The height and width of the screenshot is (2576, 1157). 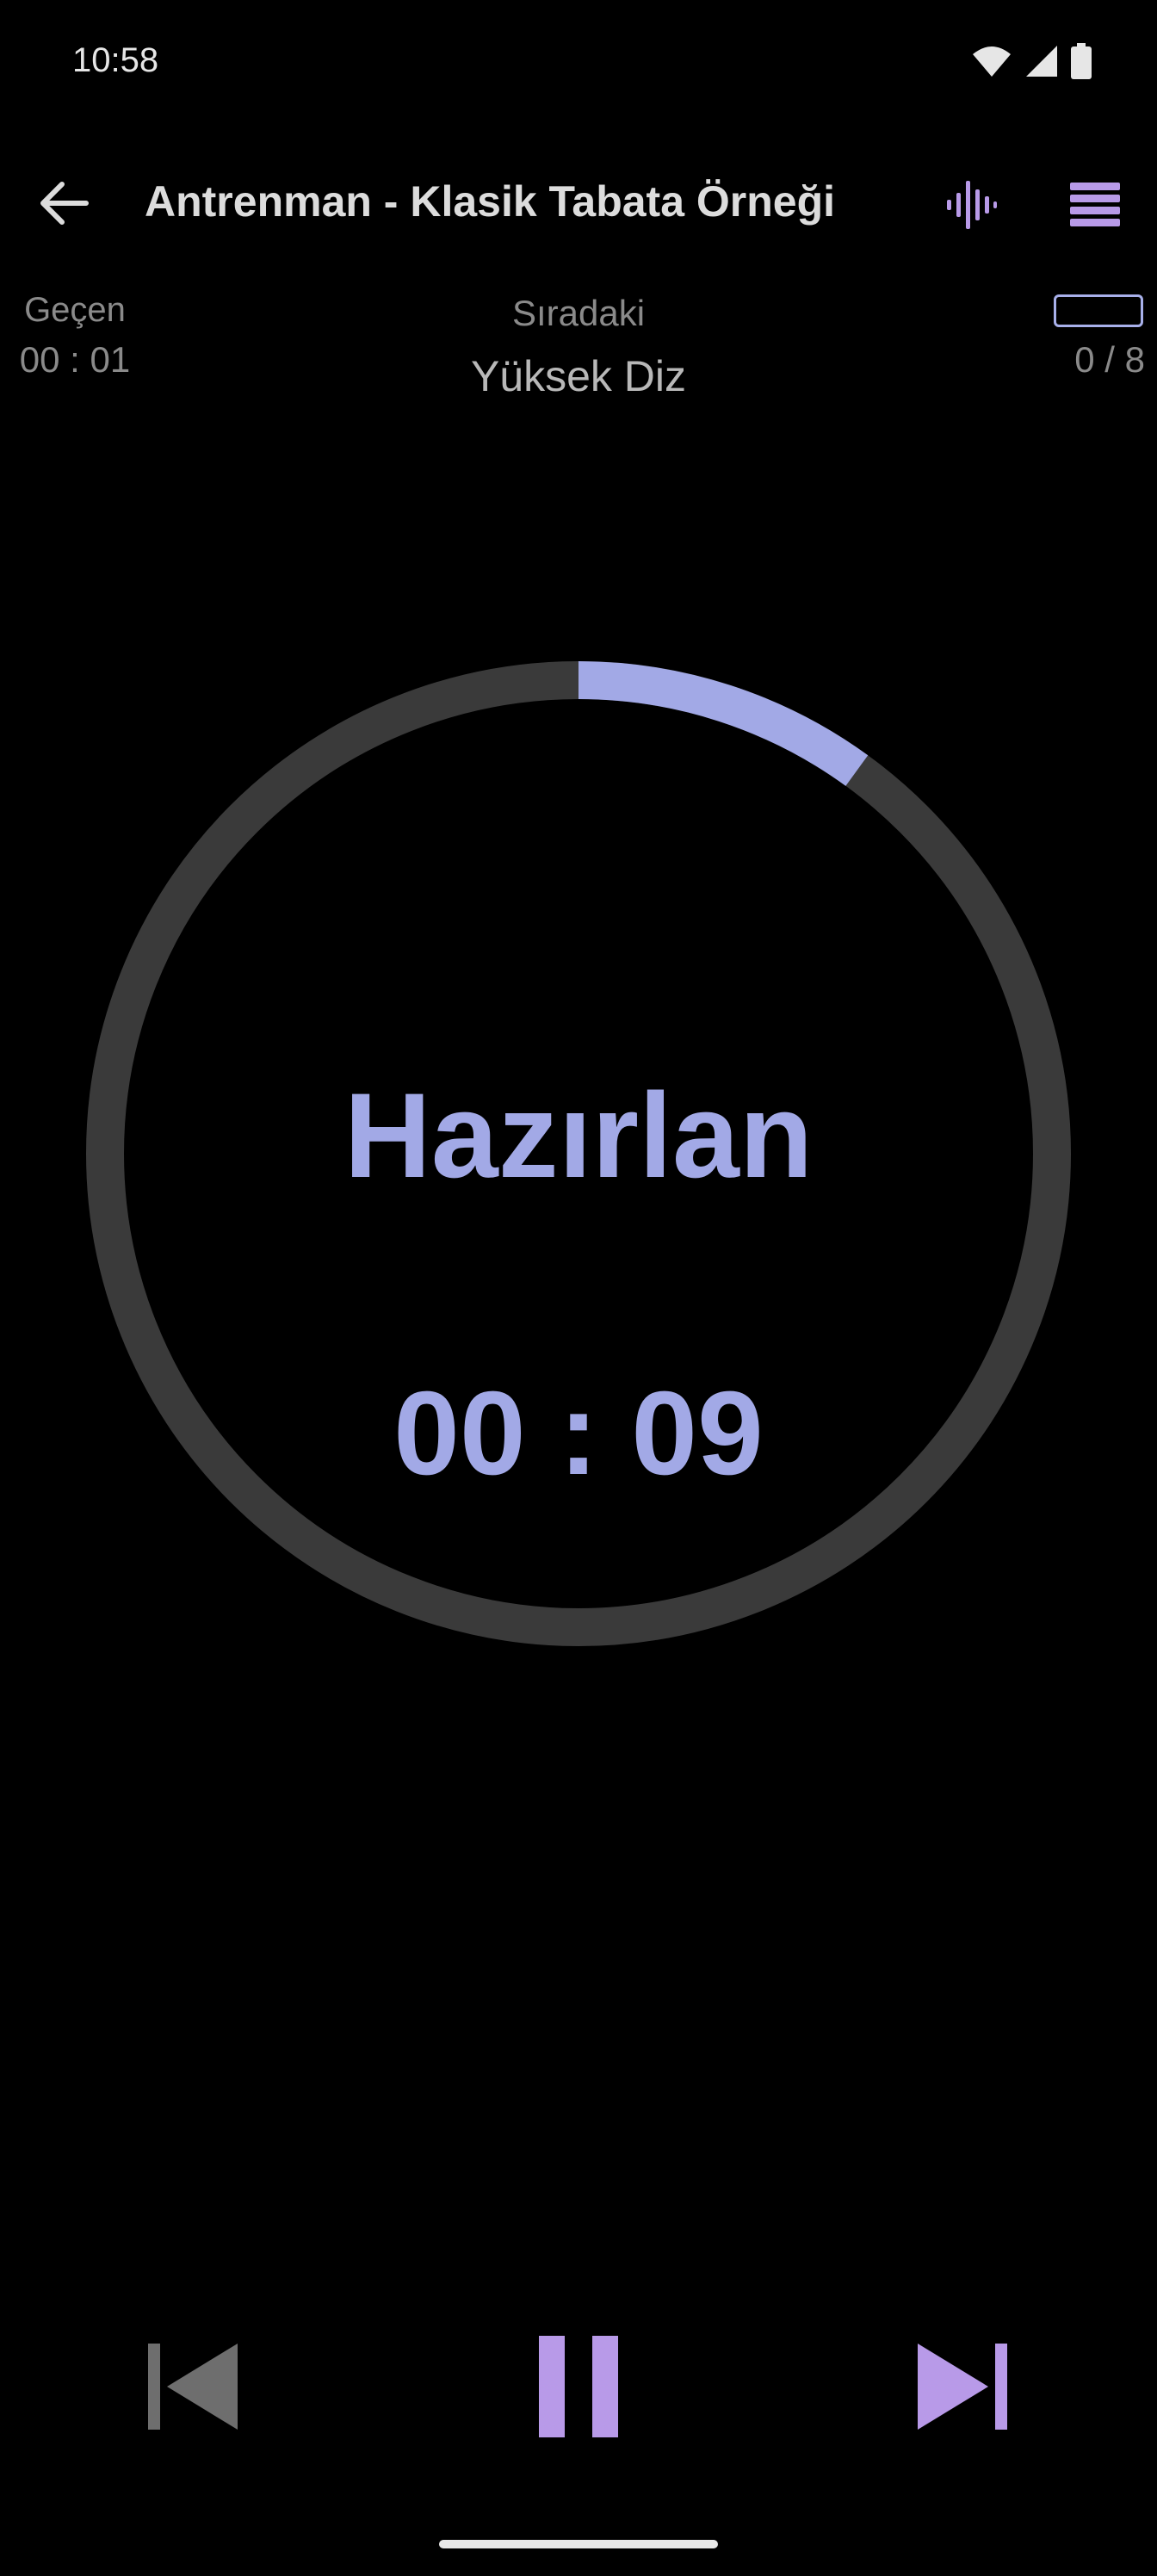 I want to click on pause-icon, so click(x=579, y=2386).